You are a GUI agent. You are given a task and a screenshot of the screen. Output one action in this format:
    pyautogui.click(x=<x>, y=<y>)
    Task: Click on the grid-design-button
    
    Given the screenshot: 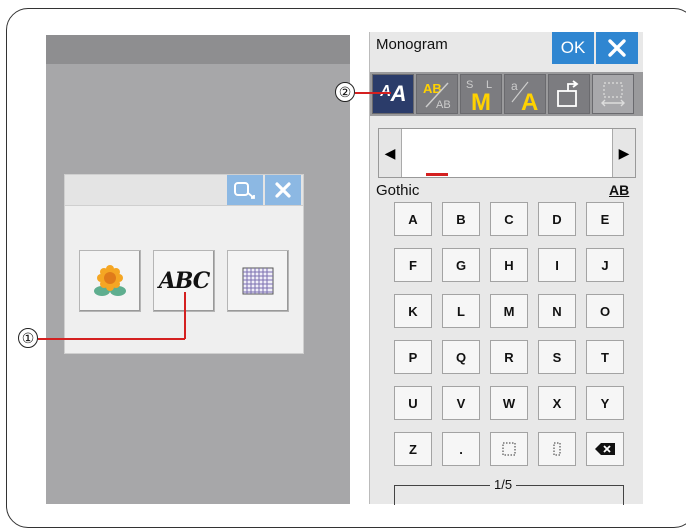 What is the action you would take?
    pyautogui.click(x=258, y=281)
    